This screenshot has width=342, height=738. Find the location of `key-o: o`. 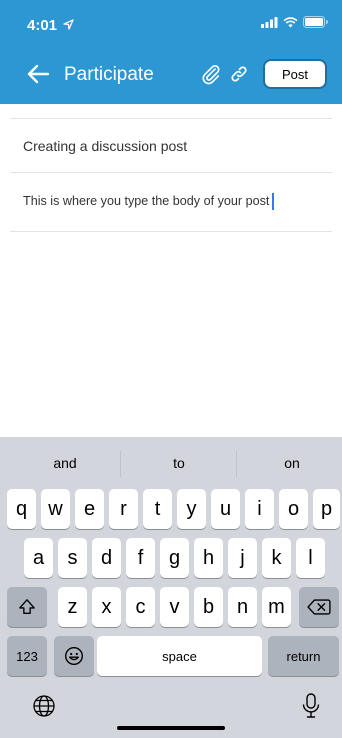

key-o: o is located at coordinates (293, 509).